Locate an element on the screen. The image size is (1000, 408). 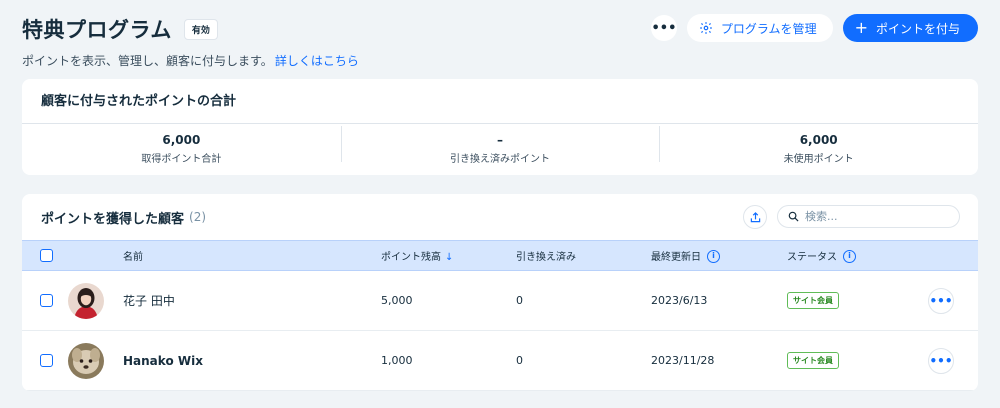
column-points-label: ポイント残高 is located at coordinates (411, 257).